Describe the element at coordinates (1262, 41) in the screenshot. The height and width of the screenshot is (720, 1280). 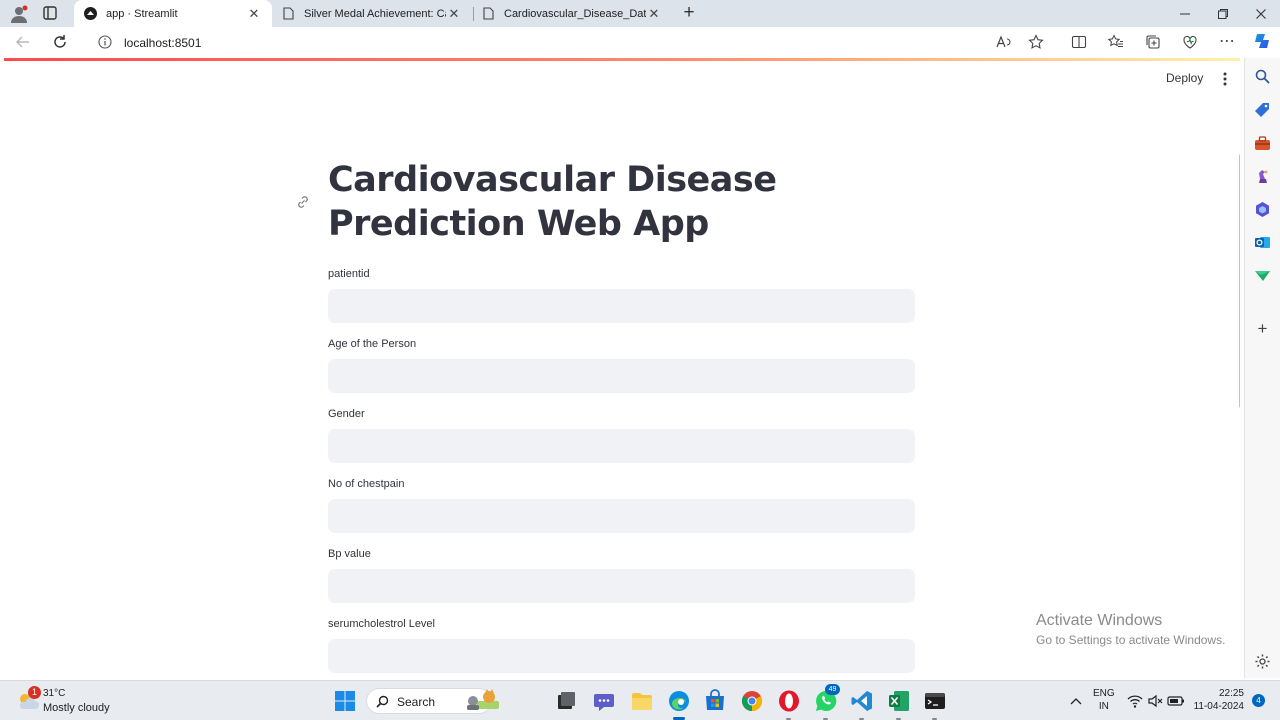
I see `copilot-icon` at that location.